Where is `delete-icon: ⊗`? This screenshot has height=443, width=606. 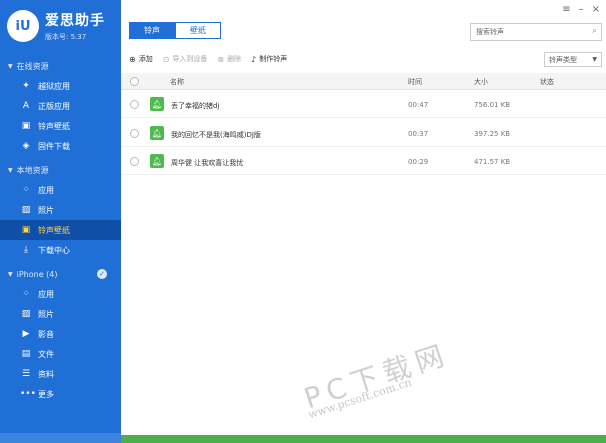
delete-icon: ⊗ is located at coordinates (221, 59).